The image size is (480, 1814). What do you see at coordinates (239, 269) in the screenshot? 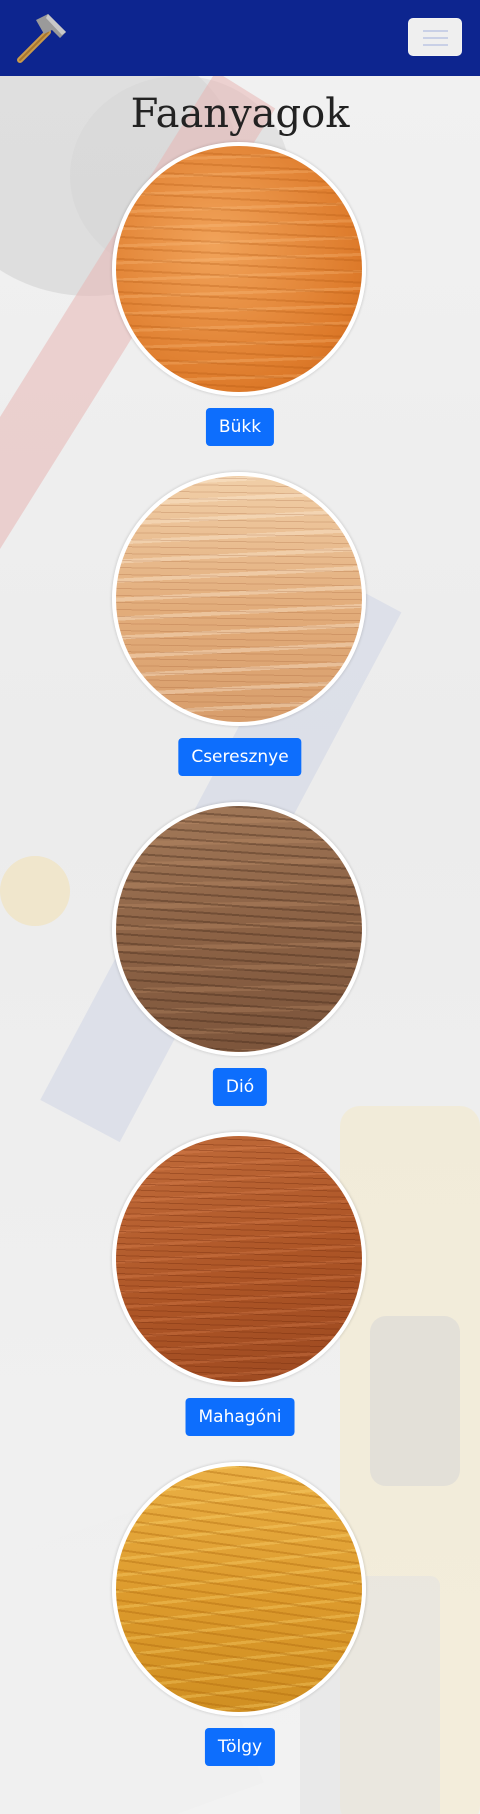
I see `wood-image-bukk` at bounding box center [239, 269].